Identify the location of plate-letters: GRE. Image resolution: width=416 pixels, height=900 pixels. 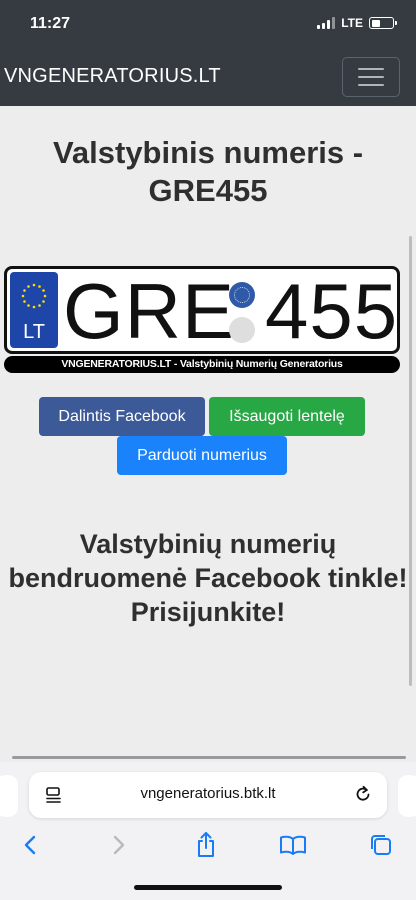
(149, 311).